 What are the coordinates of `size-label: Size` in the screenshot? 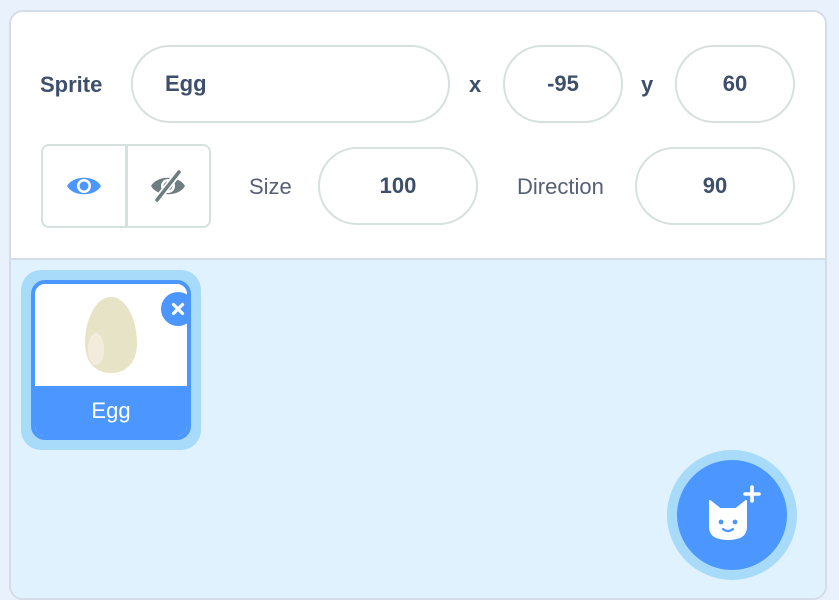 It's located at (270, 186).